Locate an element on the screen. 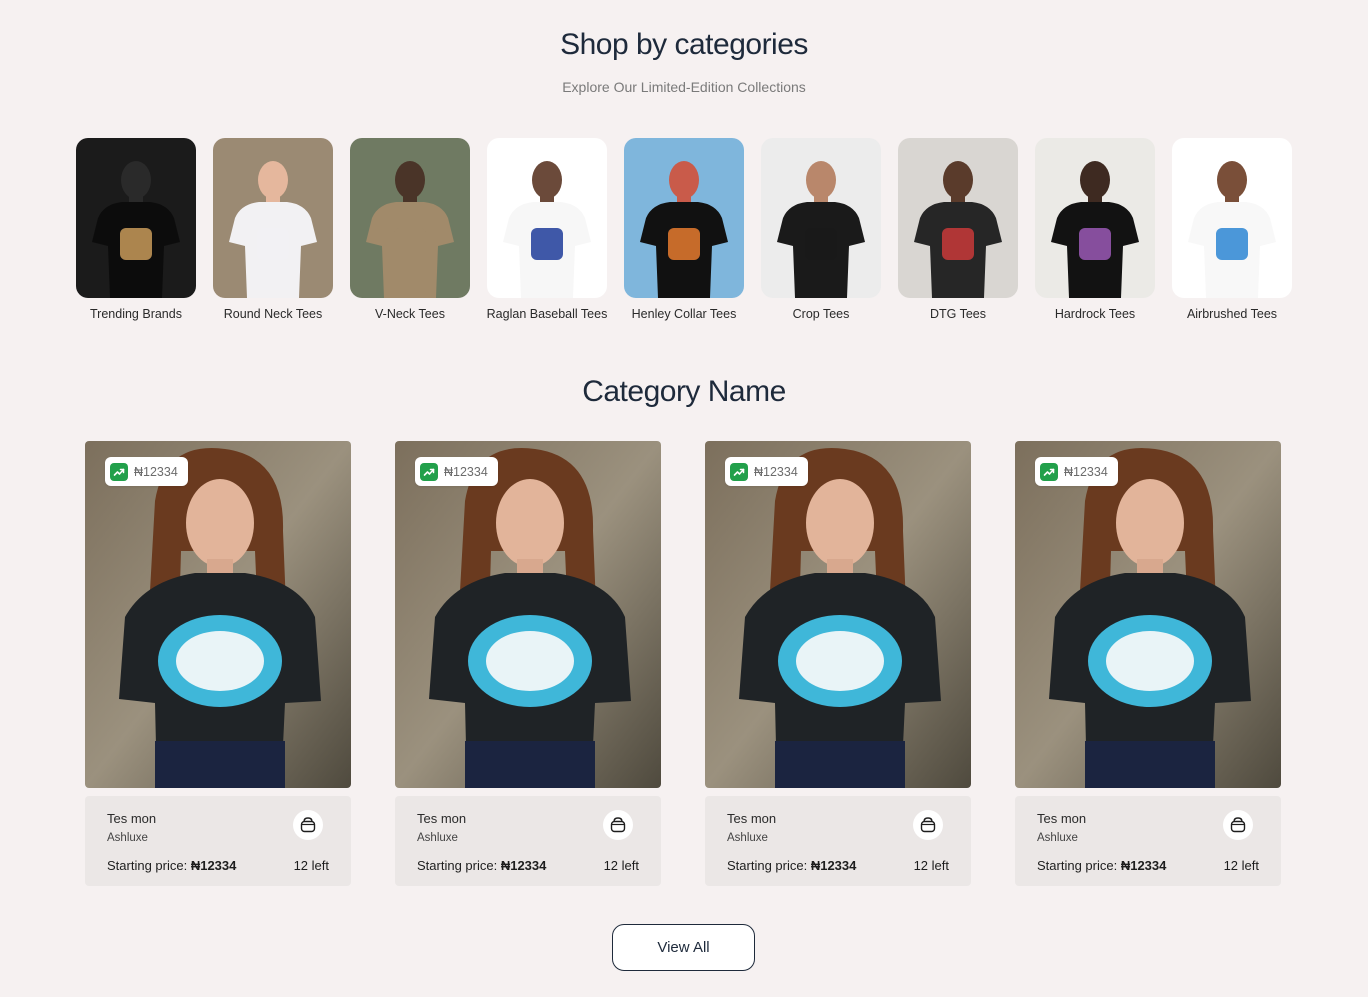 The height and width of the screenshot is (997, 1368). view-all-button: View All is located at coordinates (683, 947).